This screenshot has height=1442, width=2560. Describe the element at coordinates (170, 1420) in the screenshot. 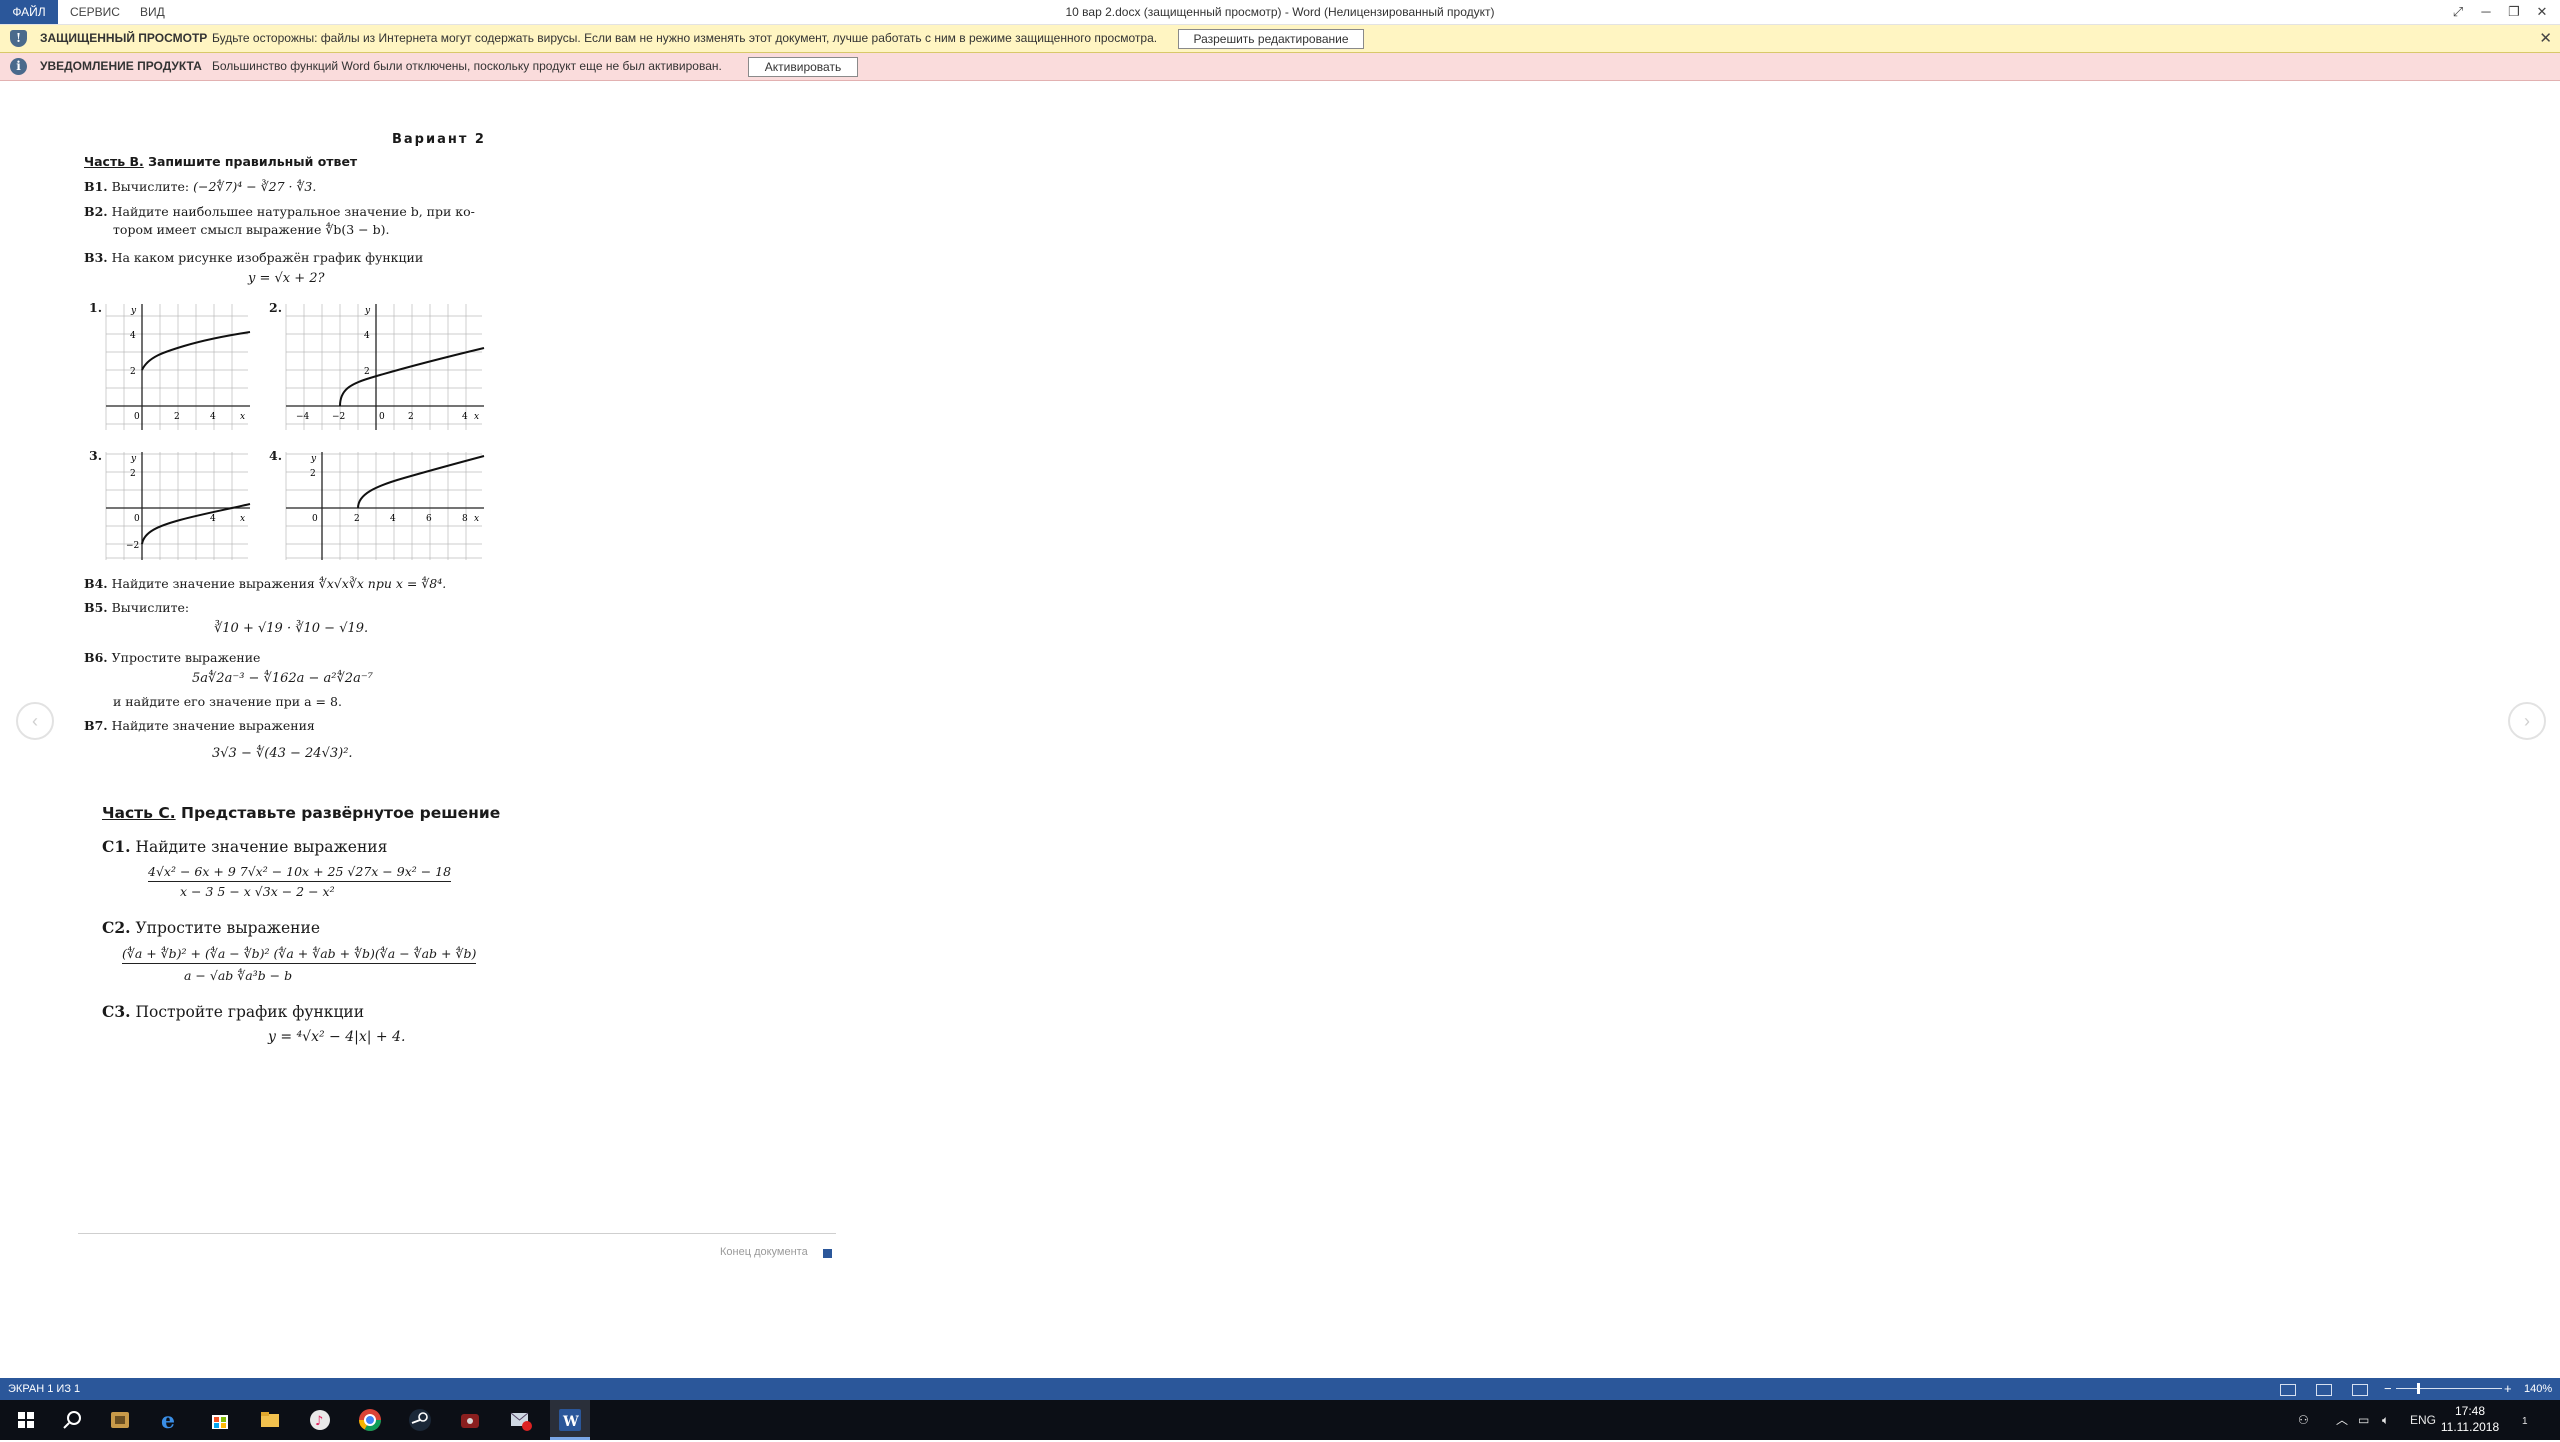

I see `edge-browser-icon: e` at that location.